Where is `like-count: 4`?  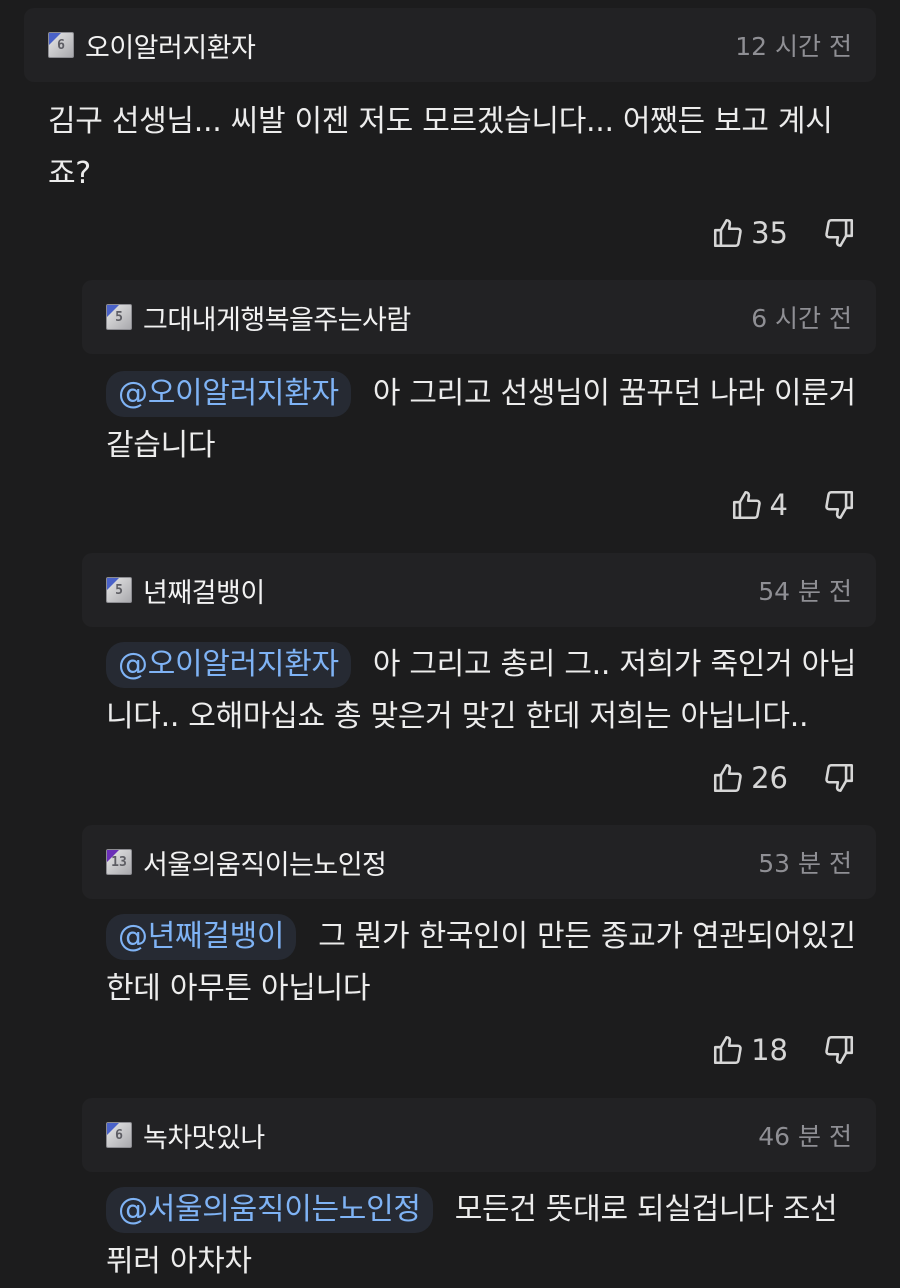
like-count: 4 is located at coordinates (778, 505).